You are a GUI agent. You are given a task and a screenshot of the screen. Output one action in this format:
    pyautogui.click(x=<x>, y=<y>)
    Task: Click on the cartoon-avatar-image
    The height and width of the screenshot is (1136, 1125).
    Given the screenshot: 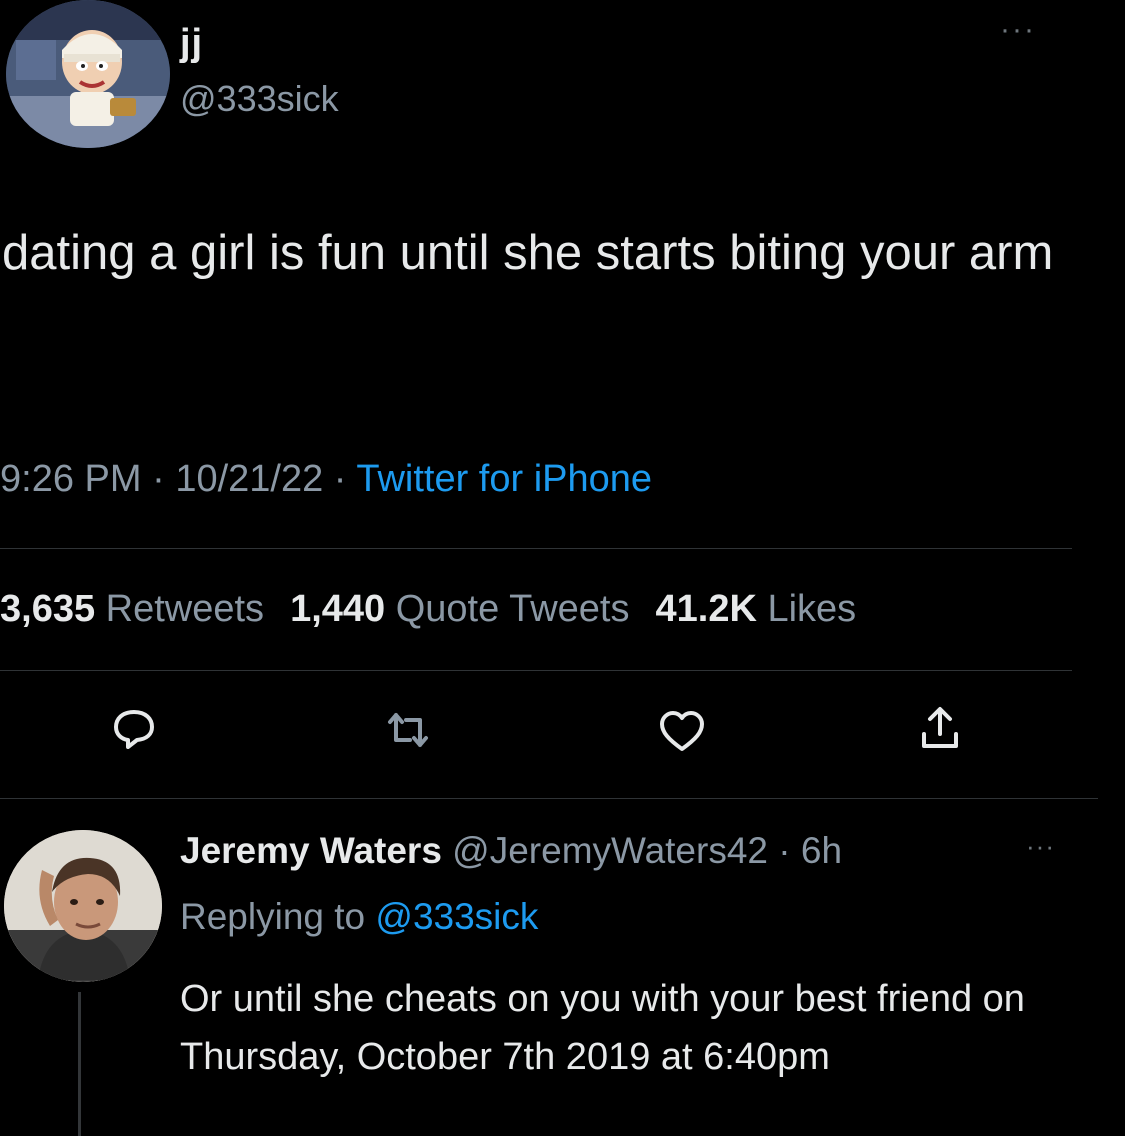 What is the action you would take?
    pyautogui.click(x=88, y=74)
    